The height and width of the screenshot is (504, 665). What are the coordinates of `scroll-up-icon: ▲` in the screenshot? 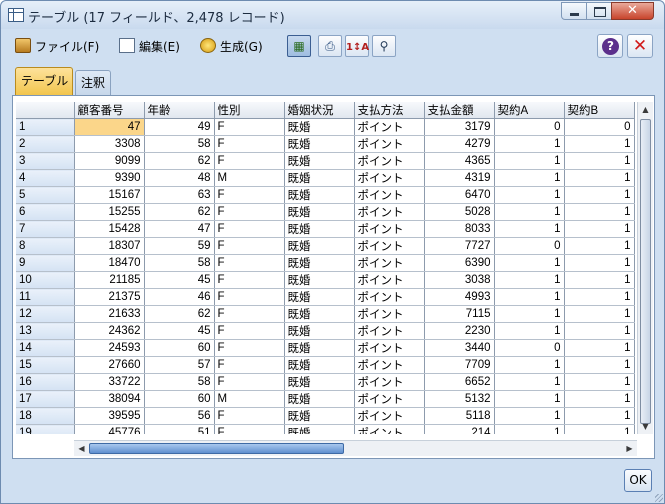 It's located at (645, 109).